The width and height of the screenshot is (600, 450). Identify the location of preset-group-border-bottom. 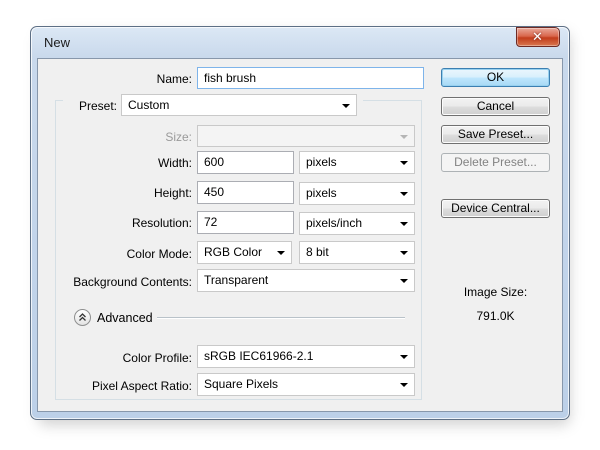
(238, 399).